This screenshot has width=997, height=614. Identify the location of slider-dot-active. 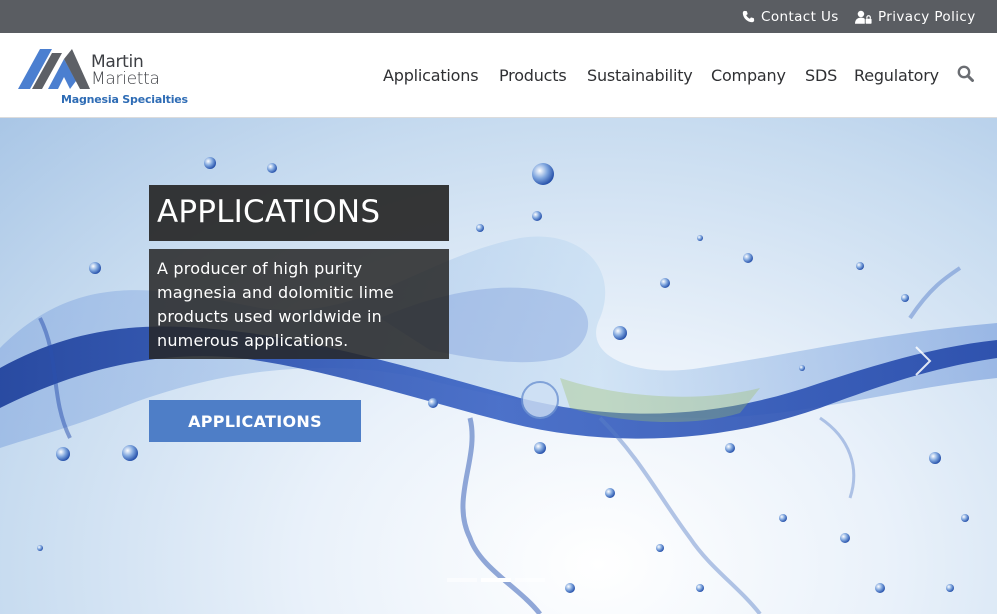
(496, 580).